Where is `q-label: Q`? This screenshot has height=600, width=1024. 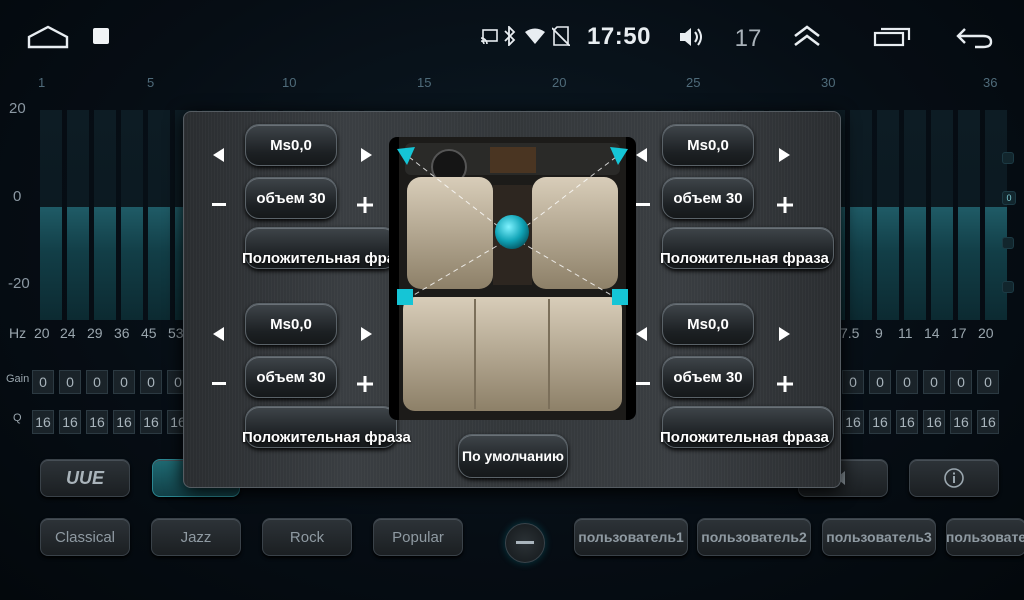 q-label: Q is located at coordinates (17, 418).